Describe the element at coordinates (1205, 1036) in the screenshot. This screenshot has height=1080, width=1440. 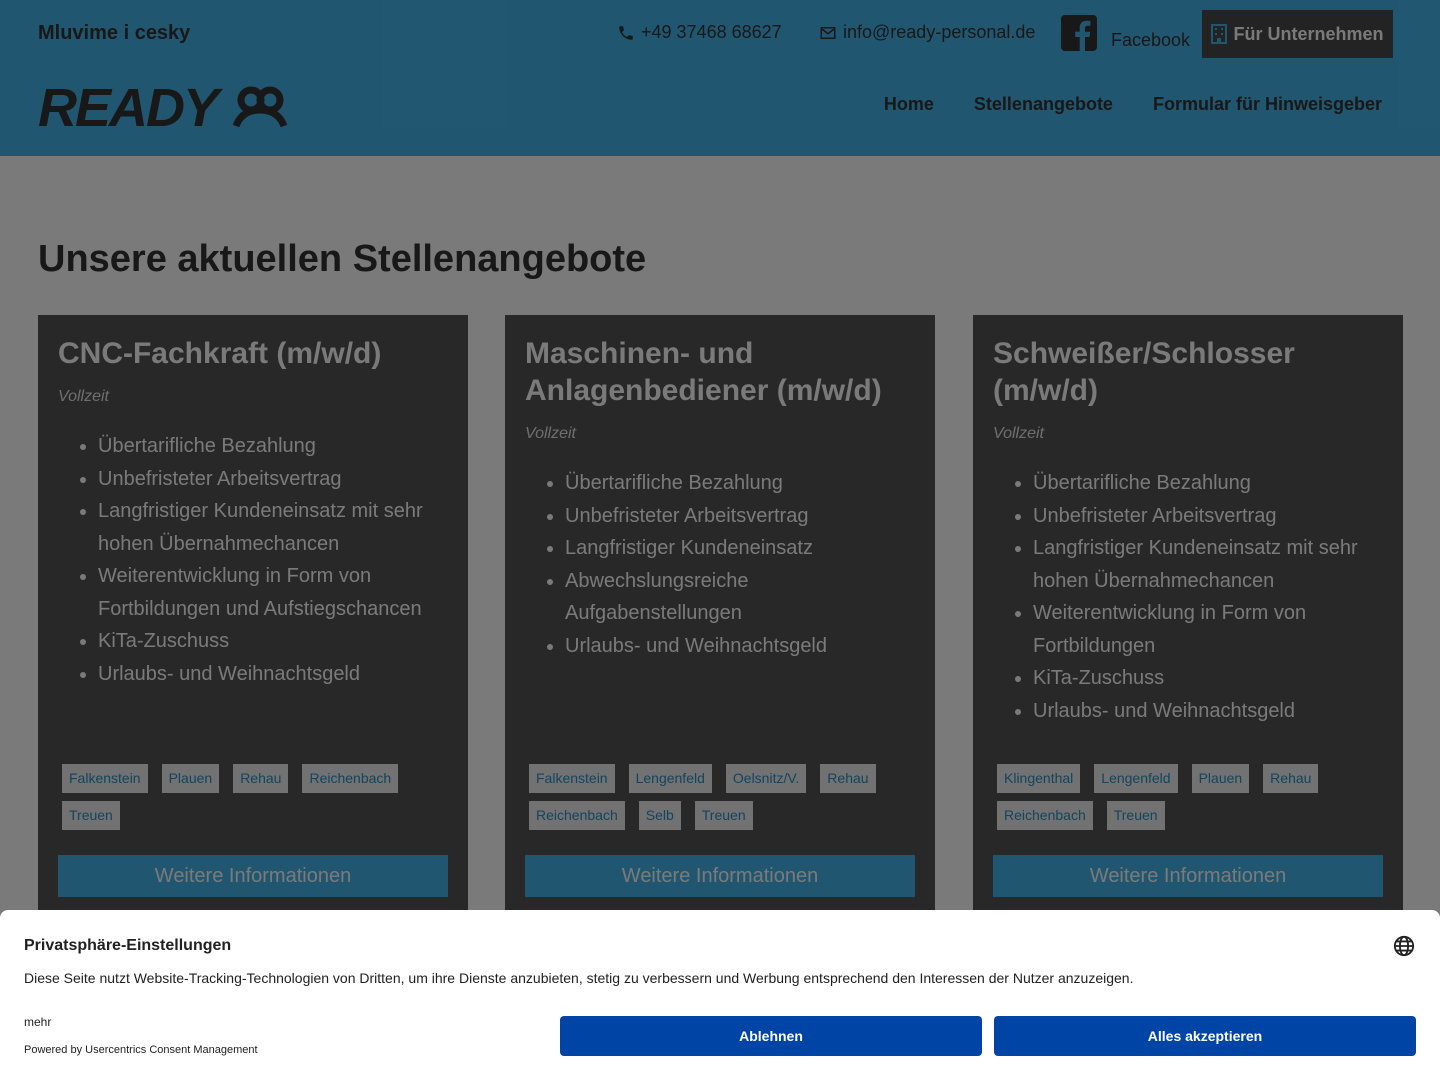
I see `accept-all-button: Alles akzeptieren` at that location.